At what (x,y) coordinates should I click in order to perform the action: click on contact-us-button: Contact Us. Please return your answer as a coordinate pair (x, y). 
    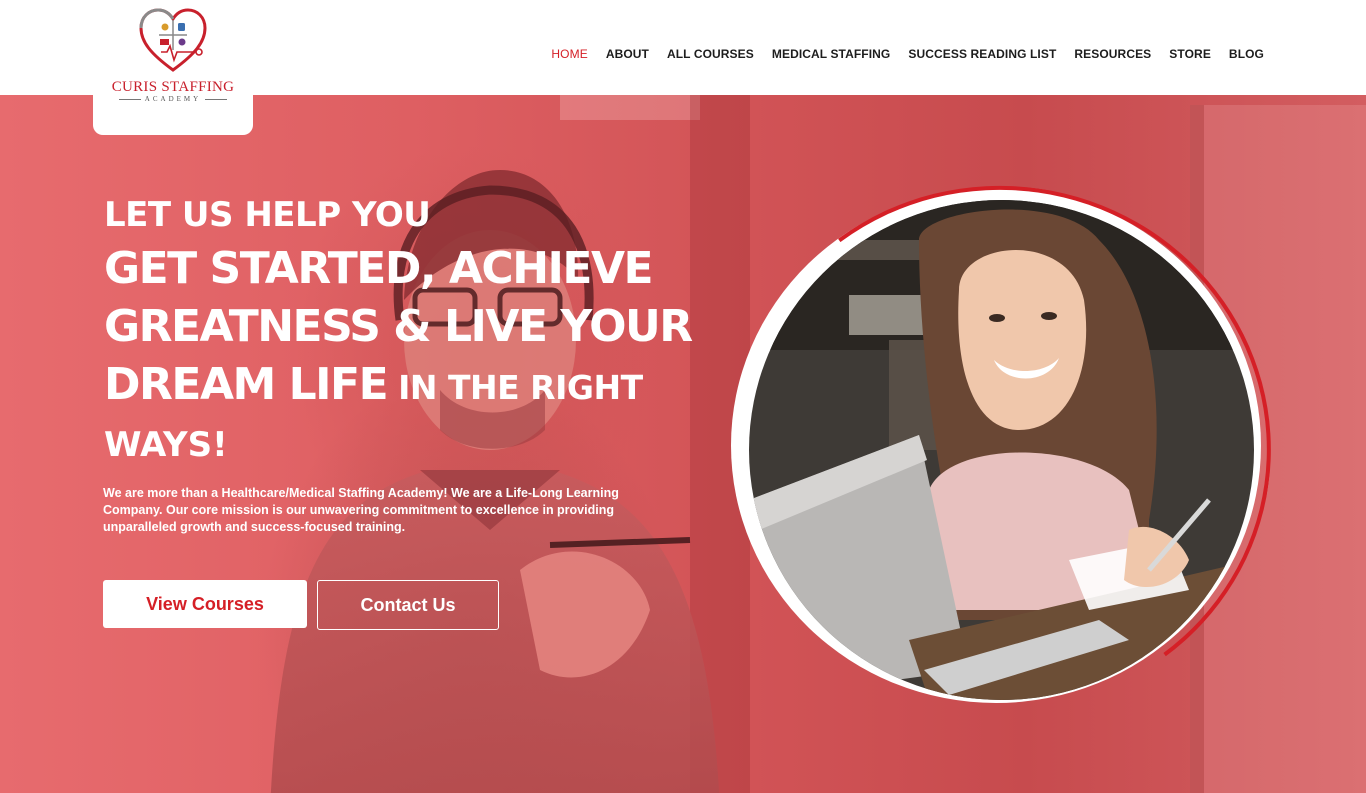
    Looking at the image, I should click on (408, 605).